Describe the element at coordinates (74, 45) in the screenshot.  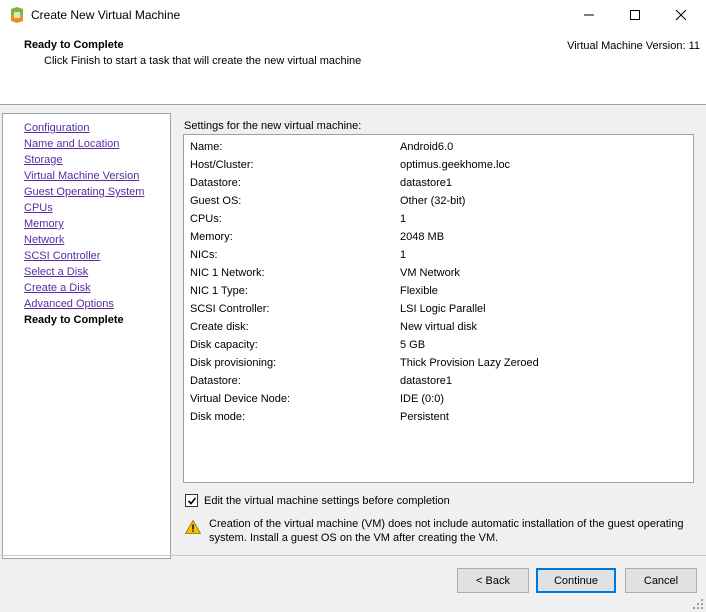
I see `page-title: Ready to Complete` at that location.